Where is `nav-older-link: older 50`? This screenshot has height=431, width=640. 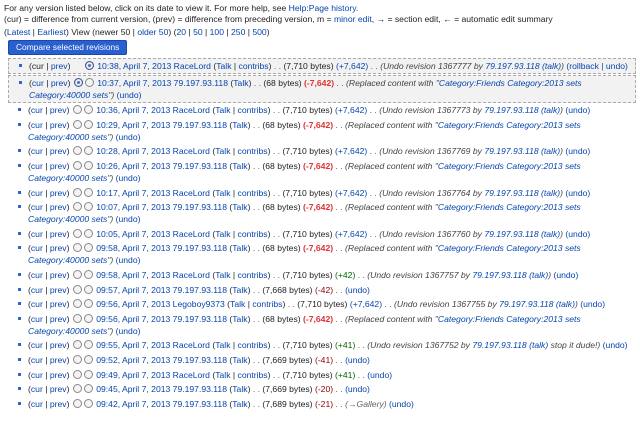 nav-older-link: older 50 is located at coordinates (152, 32).